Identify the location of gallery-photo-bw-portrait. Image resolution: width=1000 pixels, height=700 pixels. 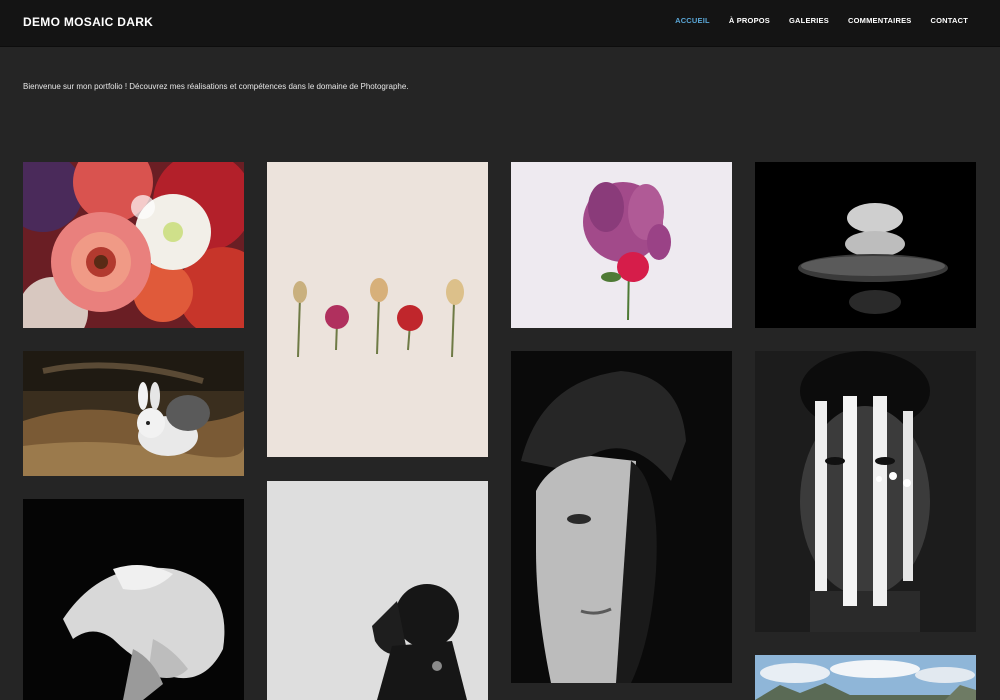
(621, 517).